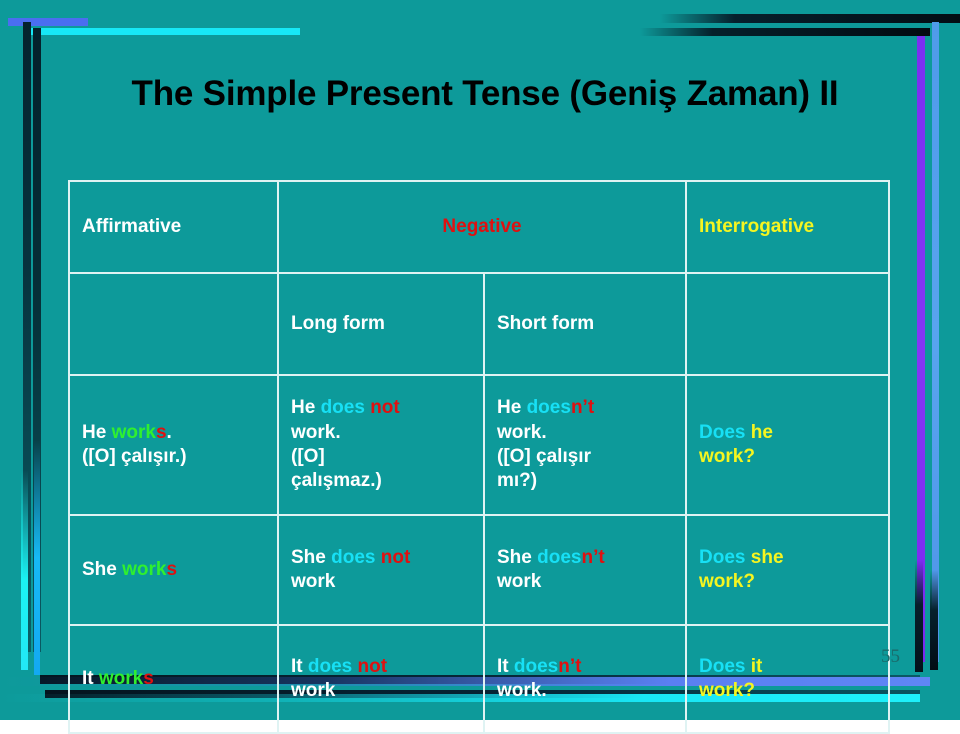 The image size is (960, 734). What do you see at coordinates (308, 456) in the screenshot?
I see `long-form-line-3: ([O]` at bounding box center [308, 456].